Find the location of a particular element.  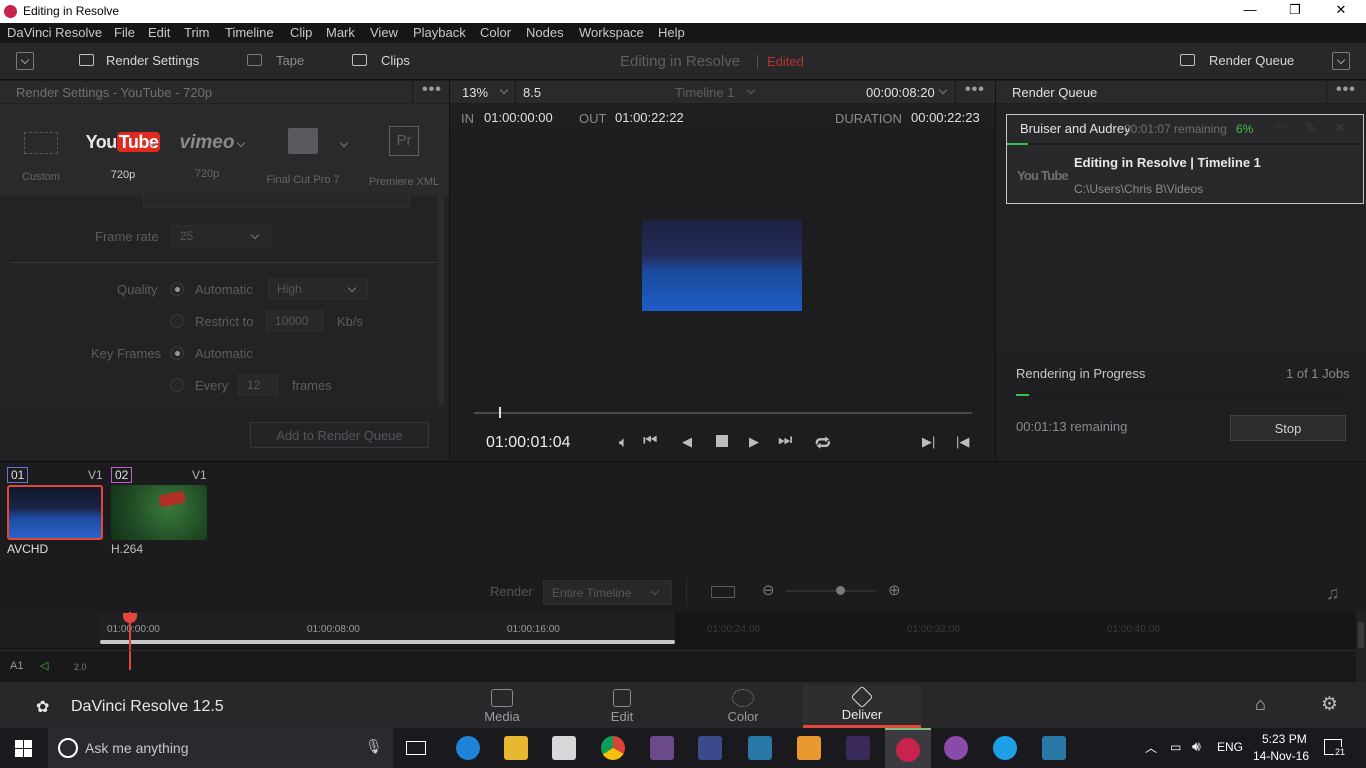

render-settings-button: Render Settings is located at coordinates (152, 60).